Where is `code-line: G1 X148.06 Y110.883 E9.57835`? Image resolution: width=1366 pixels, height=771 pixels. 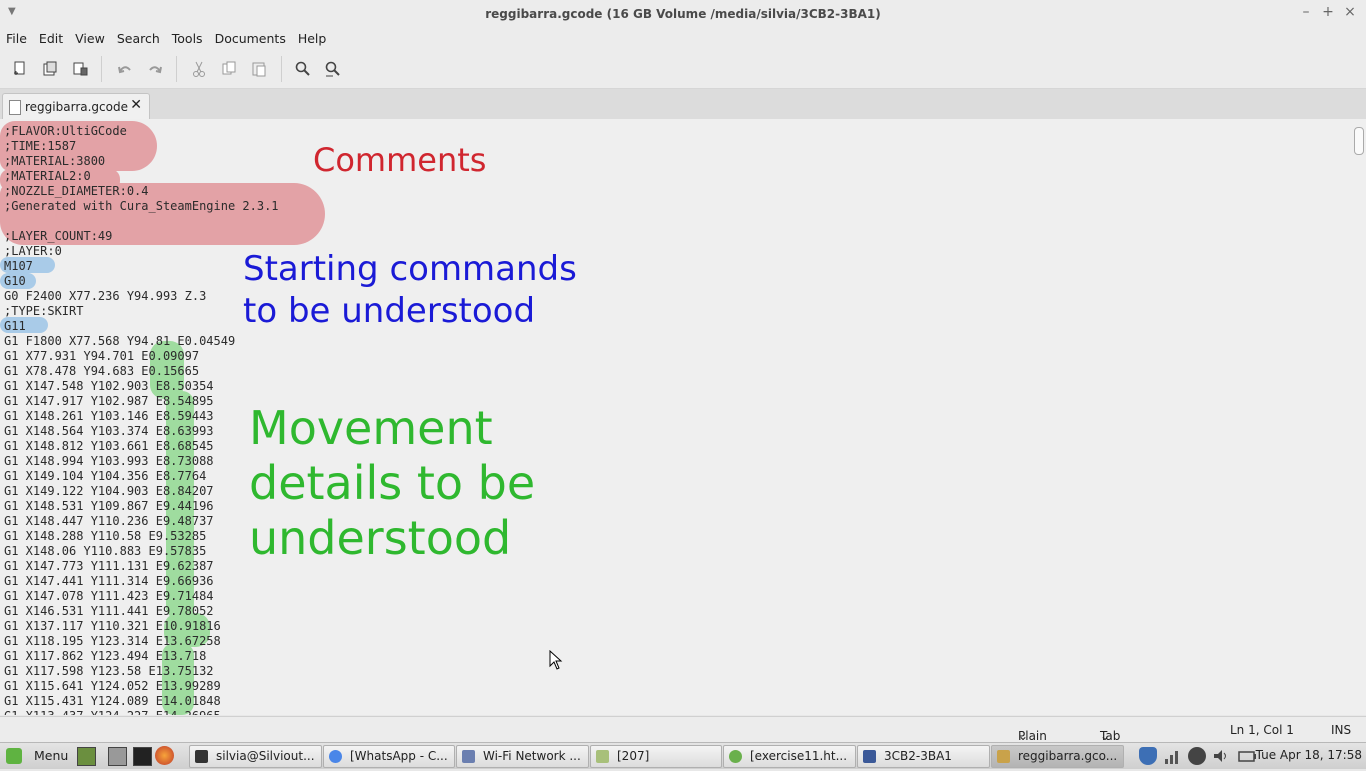
code-line: G1 X148.06 Y110.883 E9.57835 is located at coordinates (105, 551).